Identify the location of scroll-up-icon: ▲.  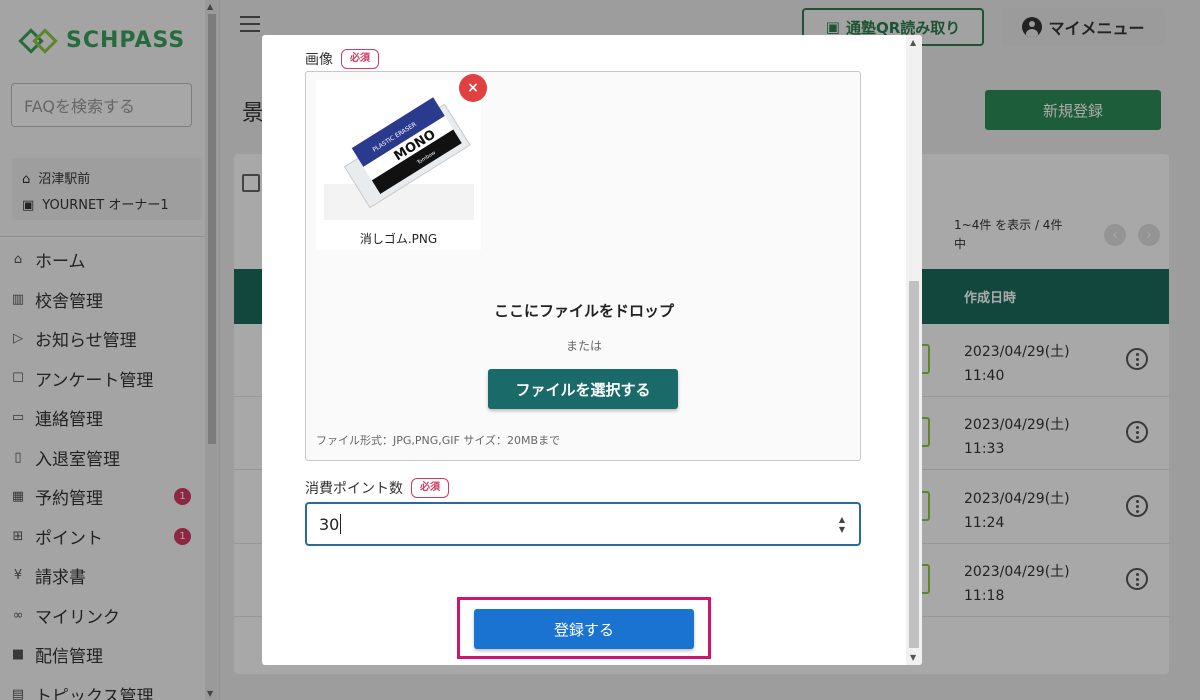
(913, 42).